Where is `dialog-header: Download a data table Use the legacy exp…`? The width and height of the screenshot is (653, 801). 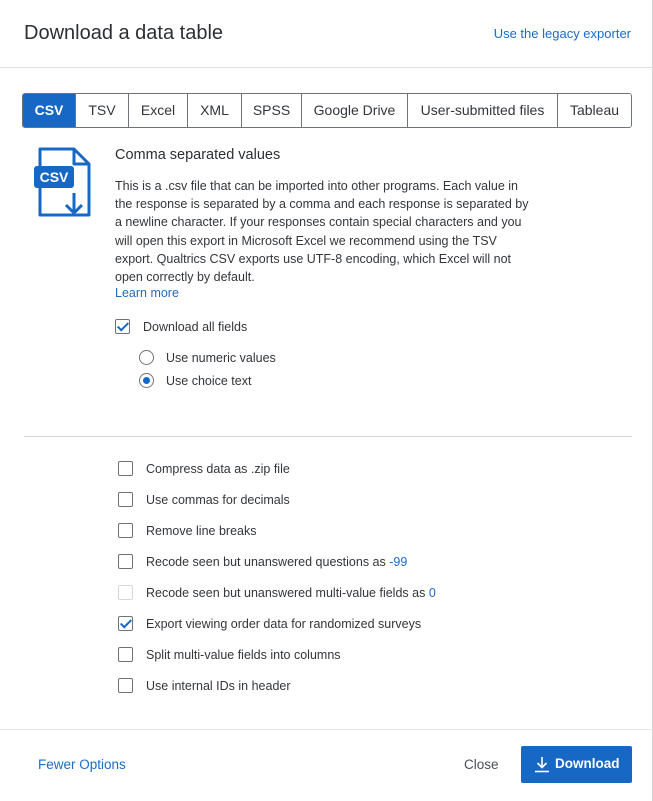 dialog-header: Download a data table Use the legacy exp… is located at coordinates (326, 34).